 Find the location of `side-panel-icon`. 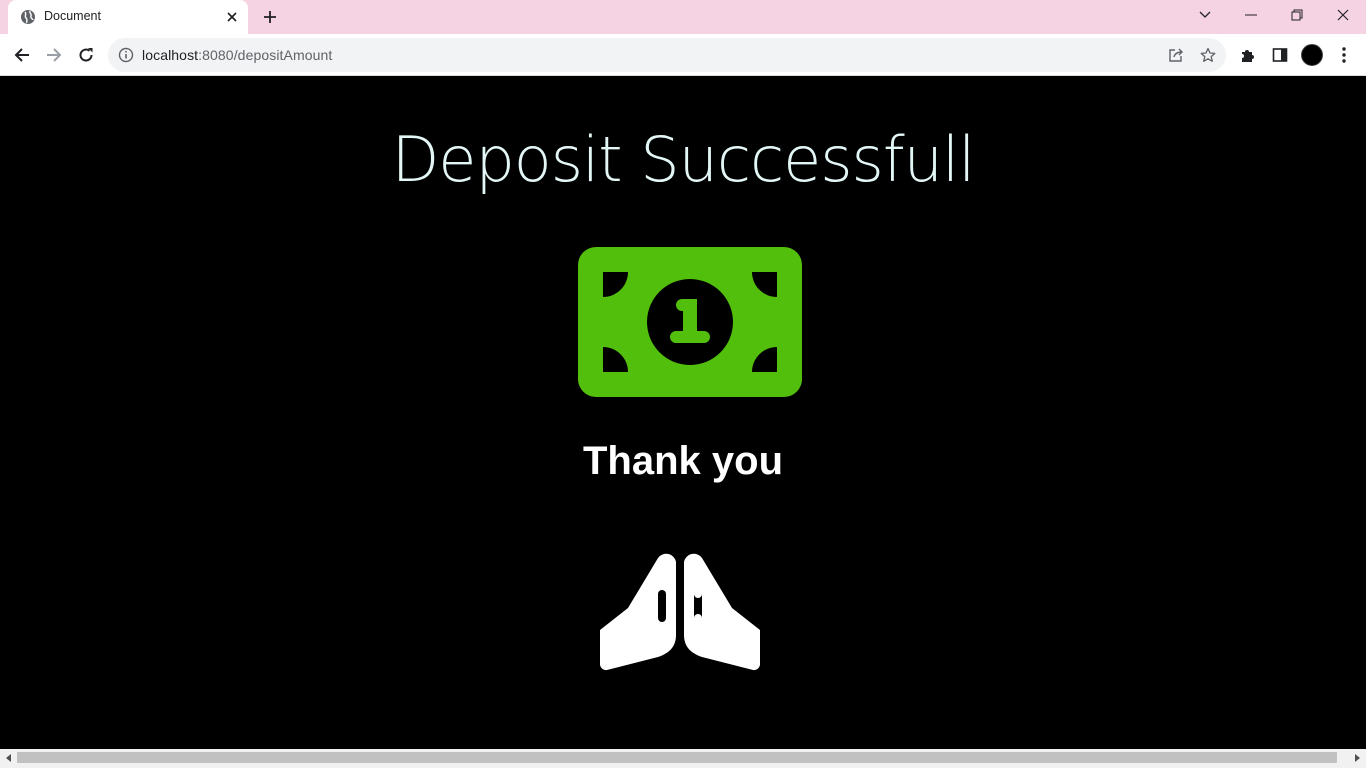

side-panel-icon is located at coordinates (1280, 55).